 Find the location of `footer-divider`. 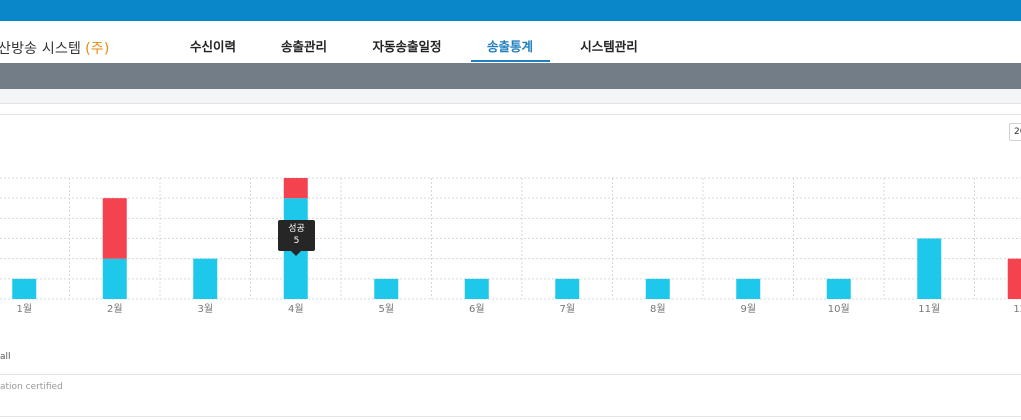

footer-divider is located at coordinates (510, 374).